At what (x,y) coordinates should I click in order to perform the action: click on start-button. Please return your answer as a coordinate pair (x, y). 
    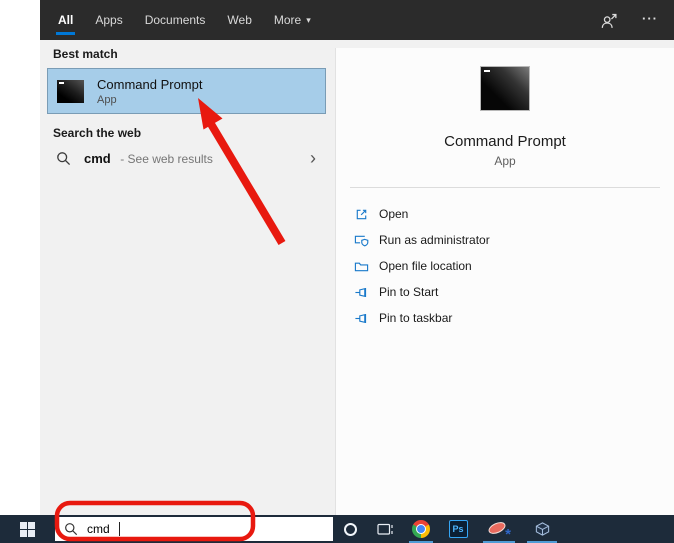
    Looking at the image, I should click on (27, 529).